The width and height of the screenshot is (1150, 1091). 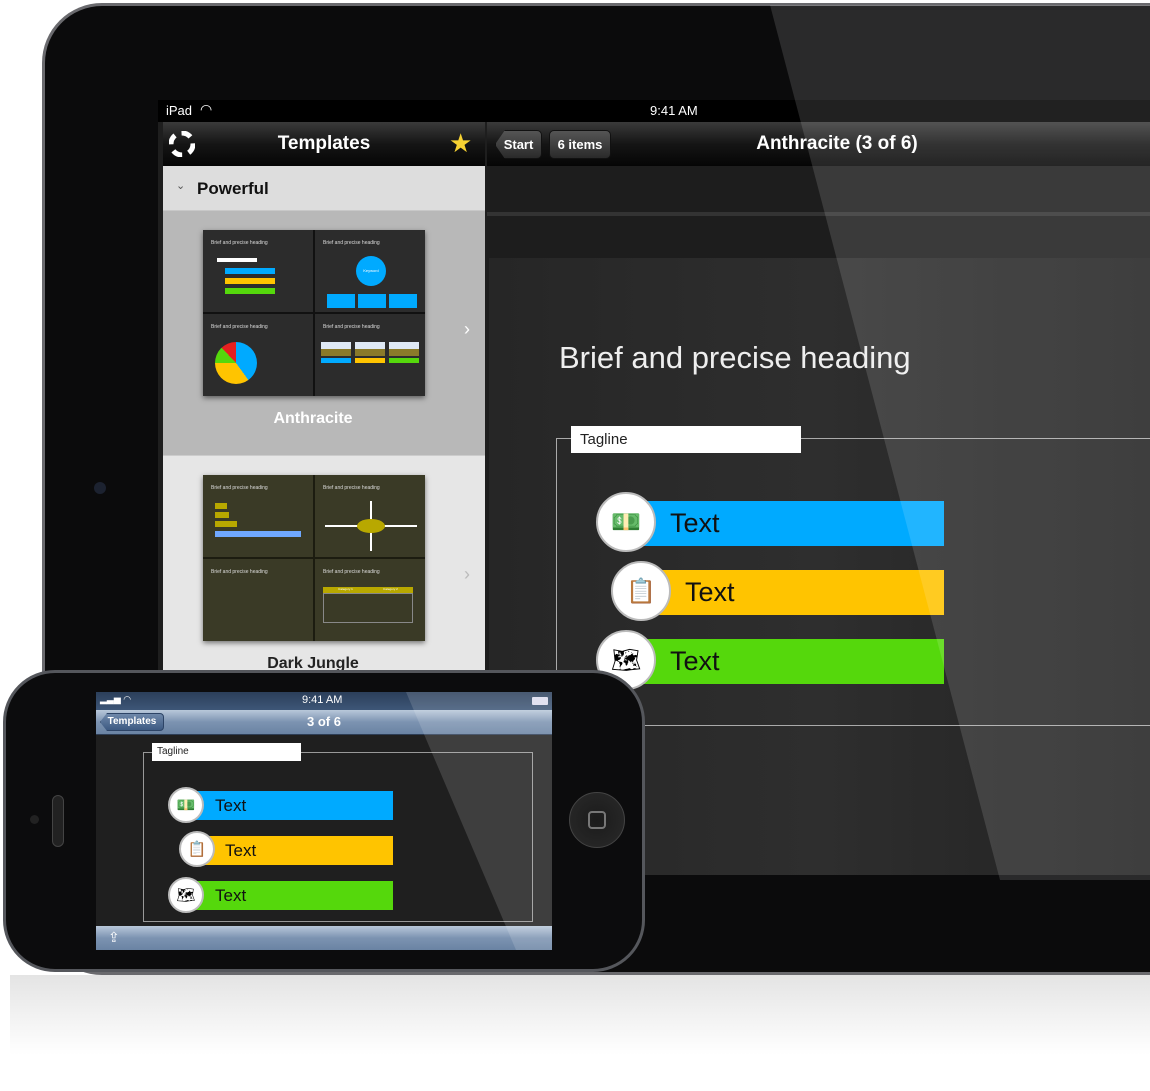 What do you see at coordinates (58, 821) in the screenshot?
I see `iphone-speaker` at bounding box center [58, 821].